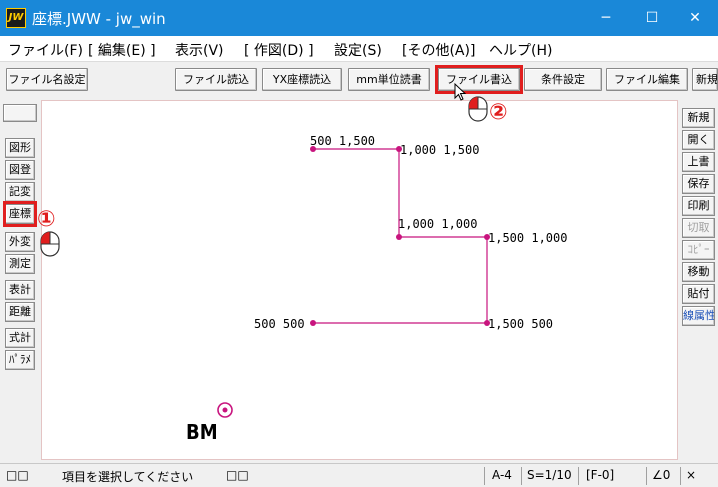 The image size is (718, 487). What do you see at coordinates (17, 475) in the screenshot?
I see `status-left-boxes: □□` at bounding box center [17, 475].